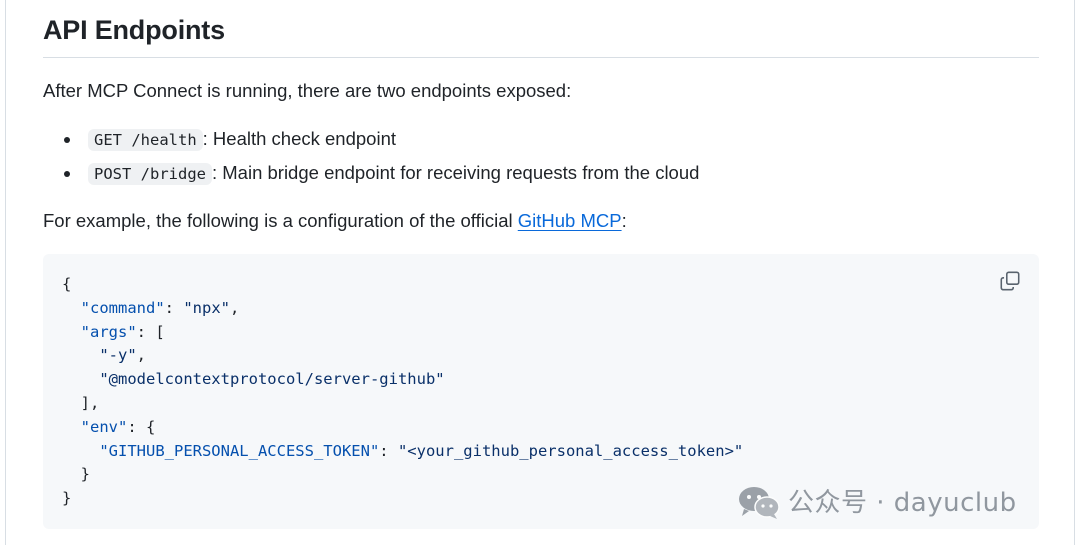 The image size is (1080, 545). Describe the element at coordinates (108, 331) in the screenshot. I see `json-key: "args"` at that location.